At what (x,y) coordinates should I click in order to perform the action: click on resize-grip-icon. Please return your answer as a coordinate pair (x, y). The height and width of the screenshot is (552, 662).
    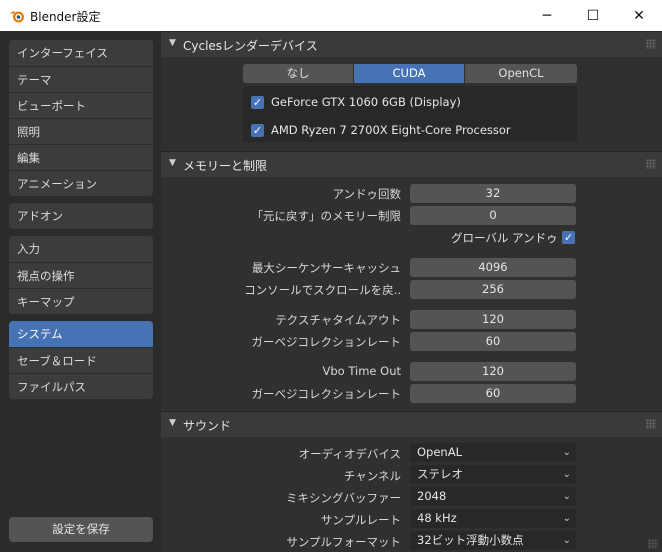
    Looking at the image, I should click on (653, 544).